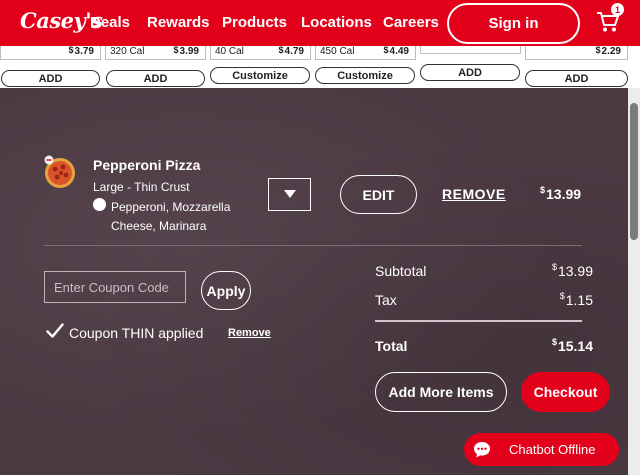 The width and height of the screenshot is (640, 475). What do you see at coordinates (470, 50) in the screenshot?
I see `product-card` at bounding box center [470, 50].